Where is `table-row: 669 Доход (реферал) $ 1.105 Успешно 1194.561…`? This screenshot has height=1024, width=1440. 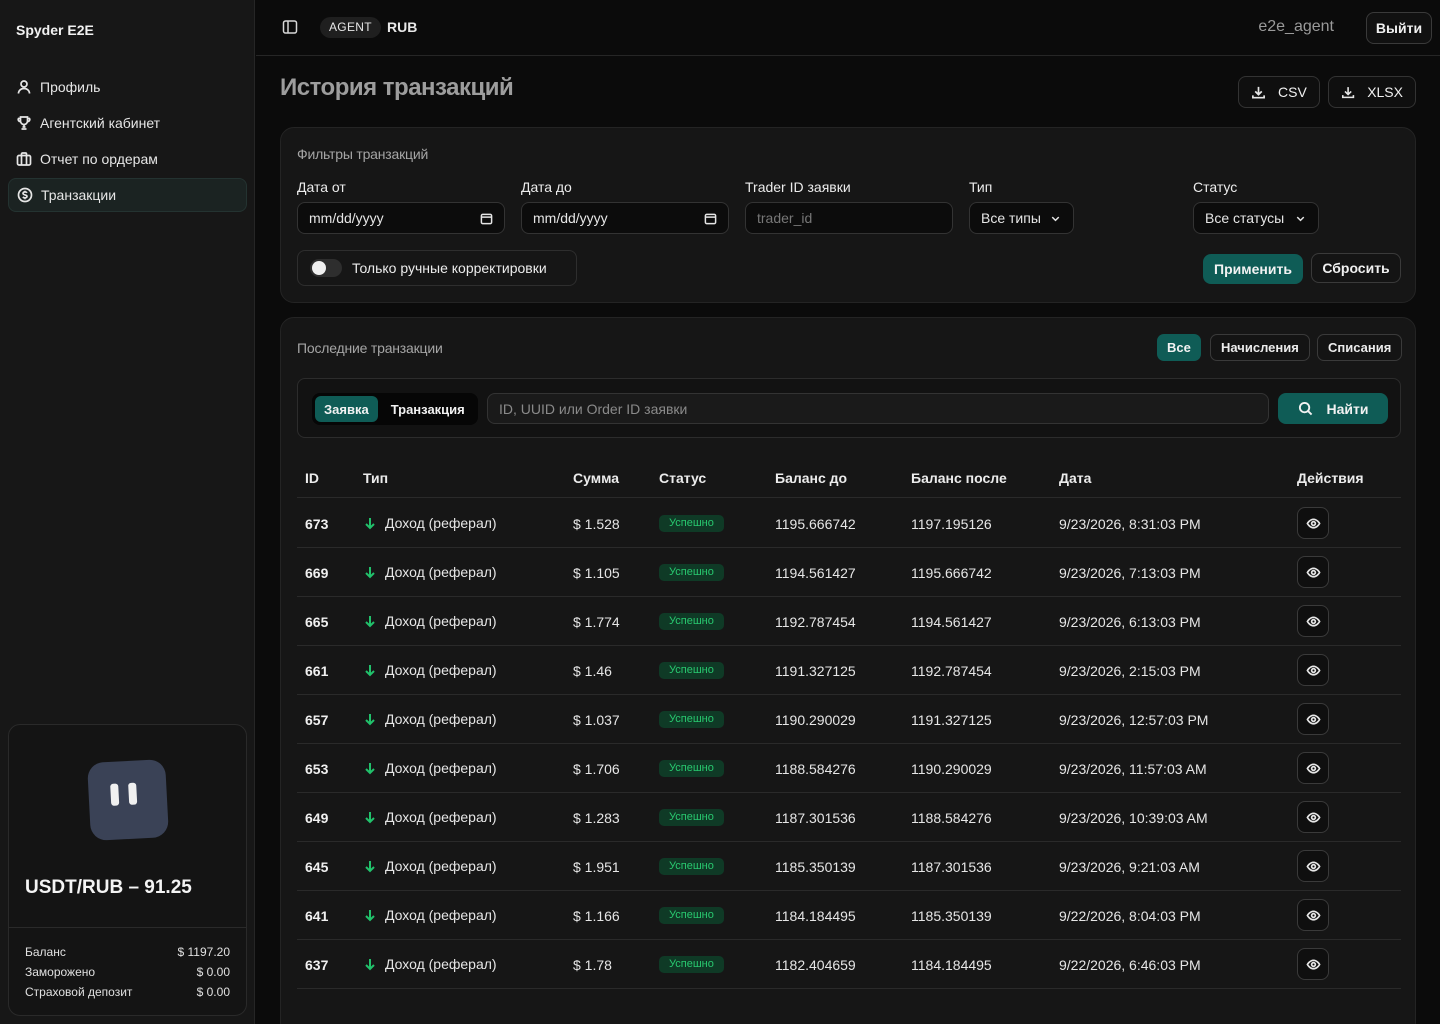 table-row: 669 Доход (реферал) $ 1.105 Успешно 1194.561… is located at coordinates (849, 572).